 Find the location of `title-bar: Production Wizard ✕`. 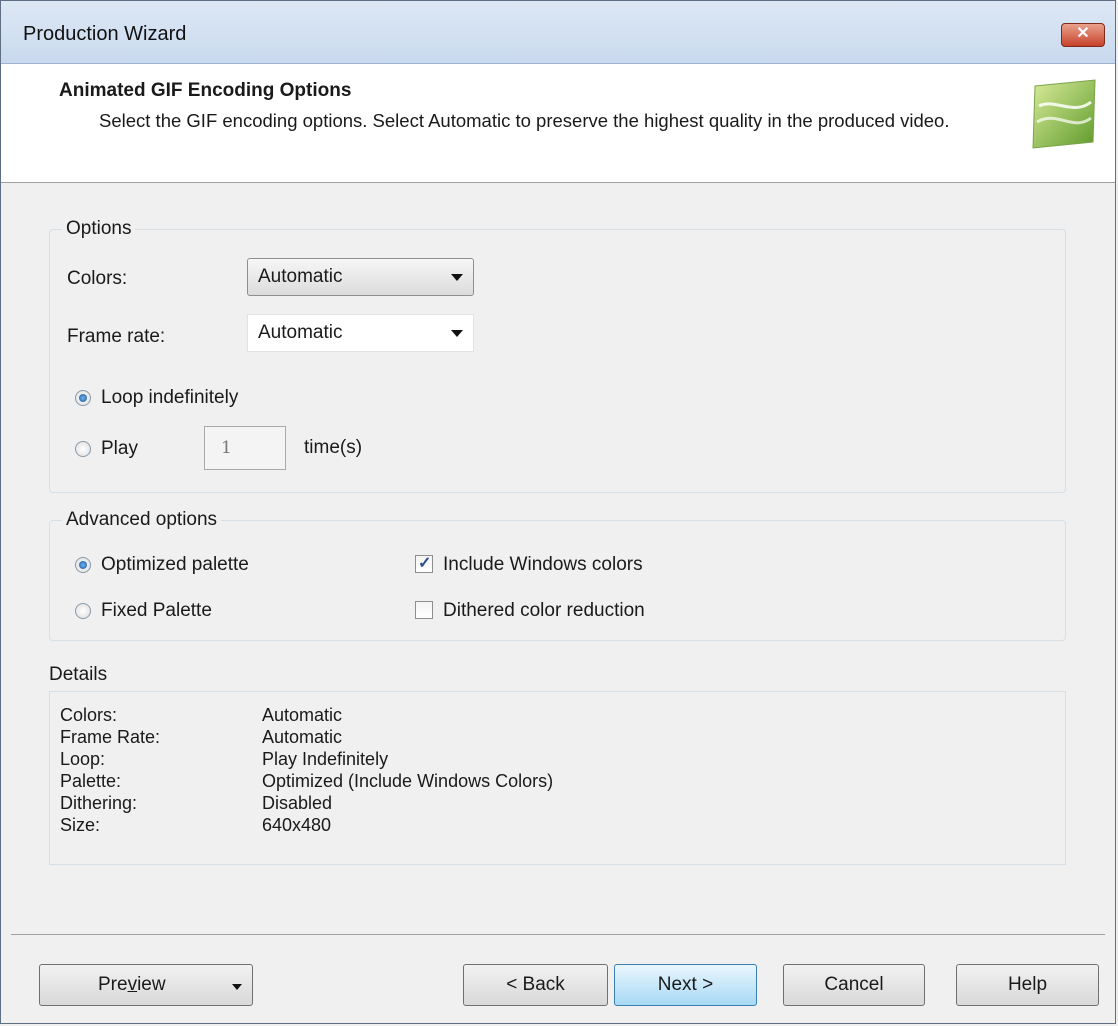

title-bar: Production Wizard ✕ is located at coordinates (558, 32).